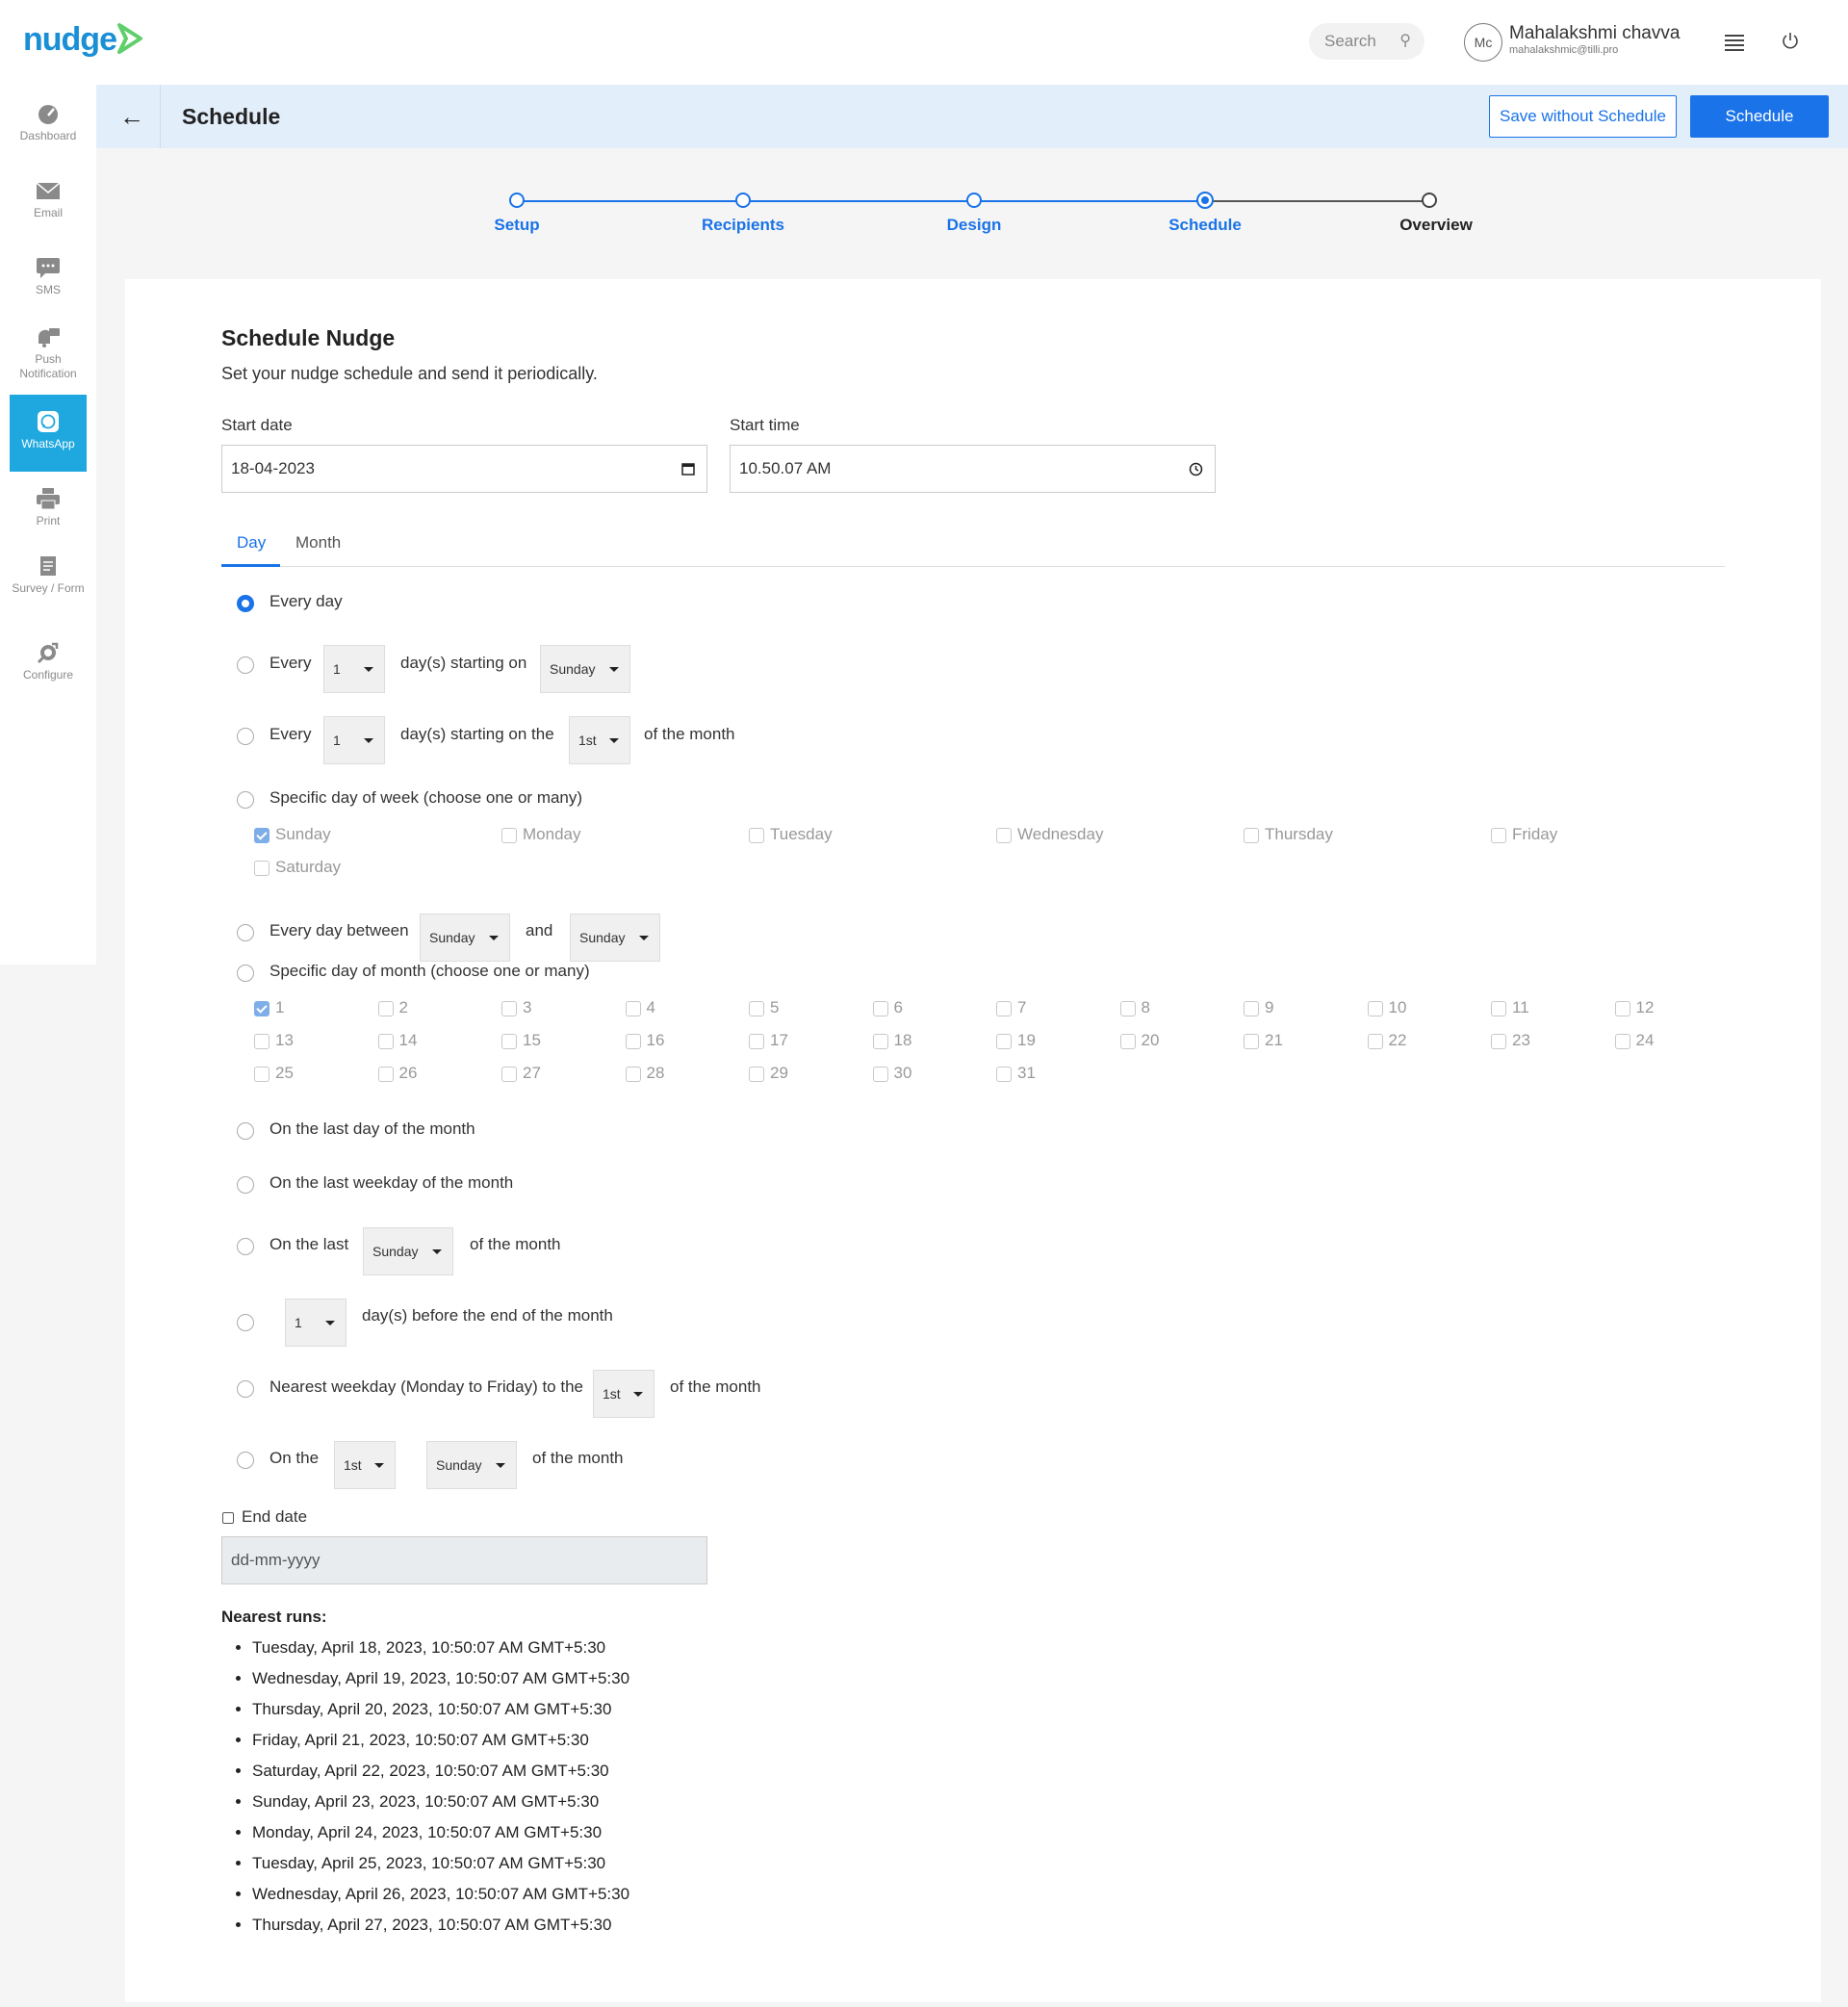  What do you see at coordinates (48, 122) in the screenshot?
I see `sidebar-item-dashboard: Dashboard` at bounding box center [48, 122].